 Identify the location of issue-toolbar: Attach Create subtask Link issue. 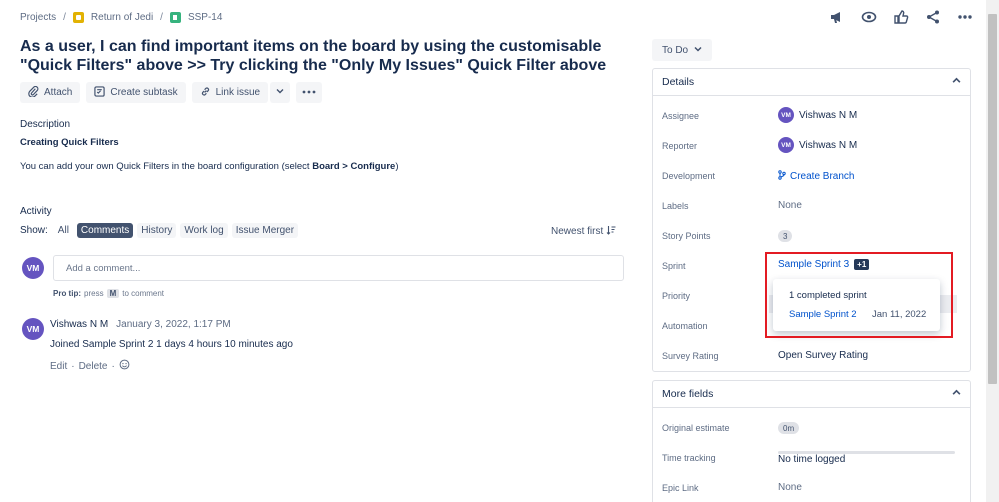
(171, 92).